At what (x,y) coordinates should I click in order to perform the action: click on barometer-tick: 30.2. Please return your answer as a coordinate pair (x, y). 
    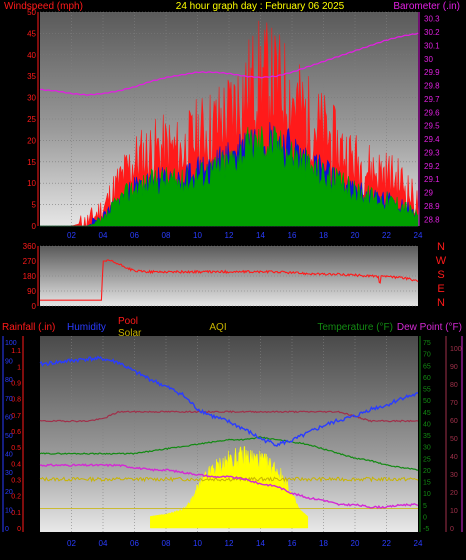
    Looking at the image, I should click on (432, 32).